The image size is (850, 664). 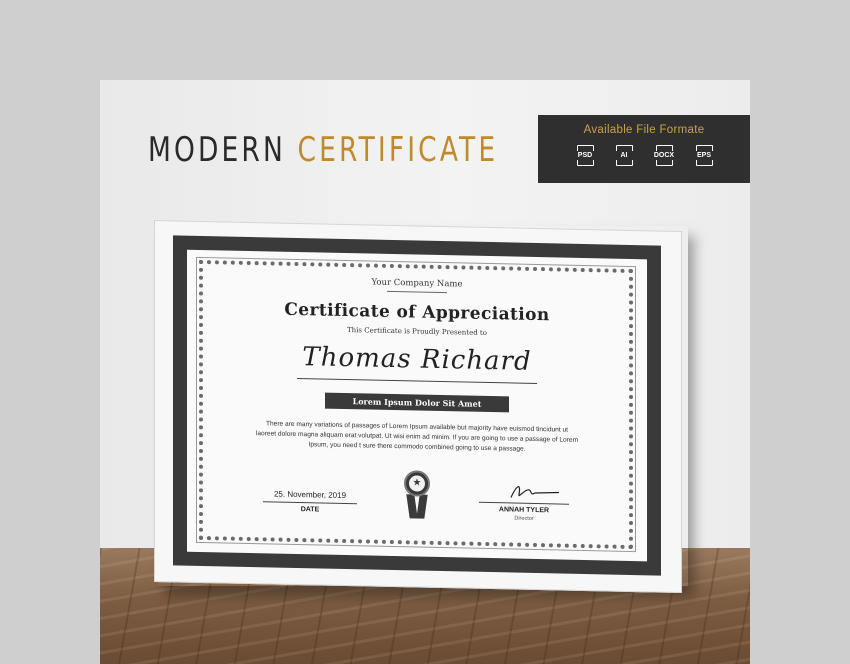 I want to click on title-word-certificate: CERTIFICATE, so click(x=398, y=150).